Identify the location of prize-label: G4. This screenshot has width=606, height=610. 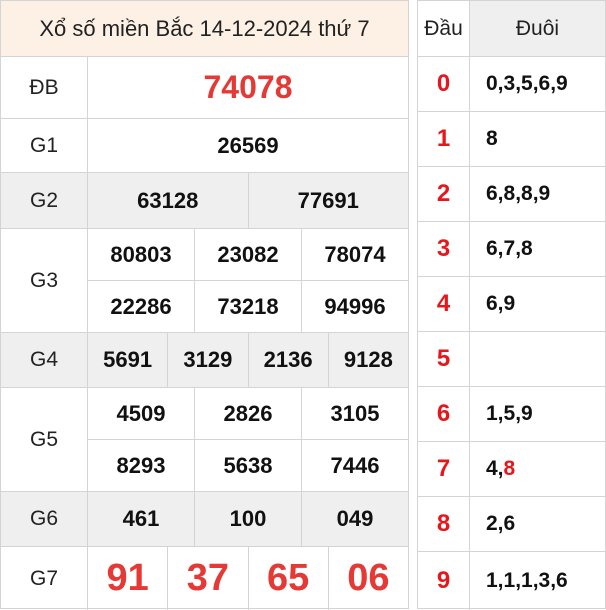
(44, 360).